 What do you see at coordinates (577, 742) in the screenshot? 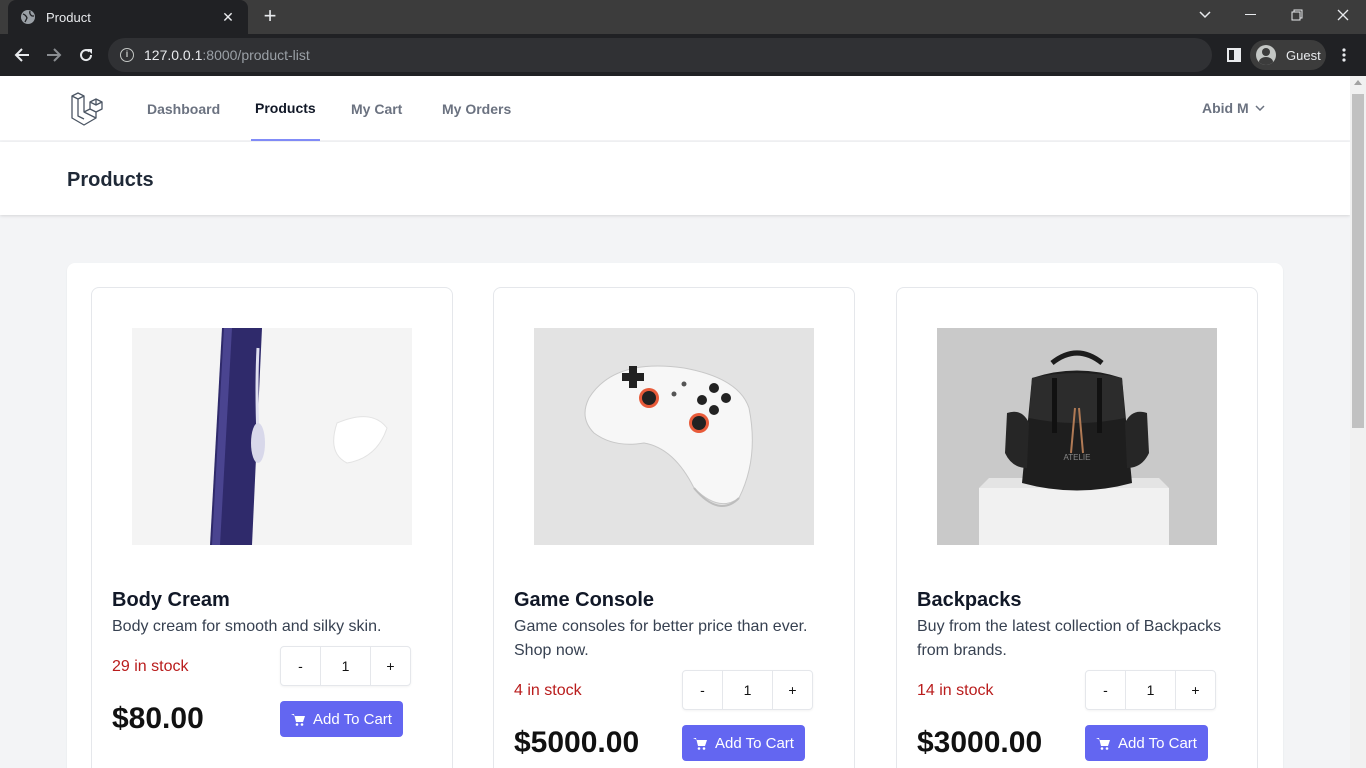
I see `product-price: $5000.00` at bounding box center [577, 742].